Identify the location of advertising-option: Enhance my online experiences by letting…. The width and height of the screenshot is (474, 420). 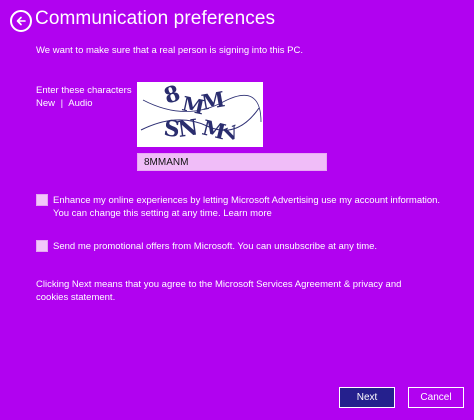
(246, 207).